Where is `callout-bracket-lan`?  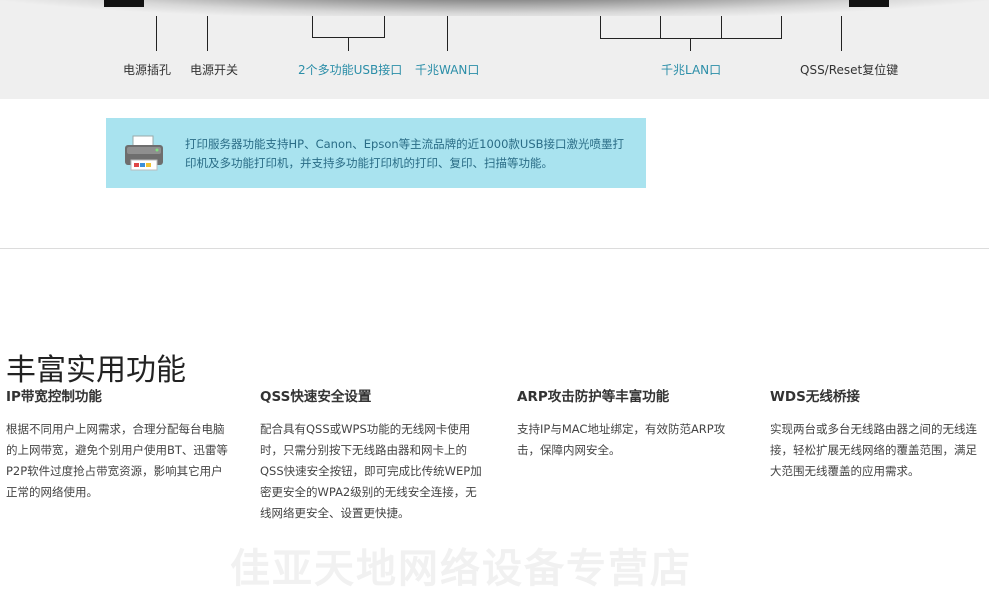 callout-bracket-lan is located at coordinates (691, 38).